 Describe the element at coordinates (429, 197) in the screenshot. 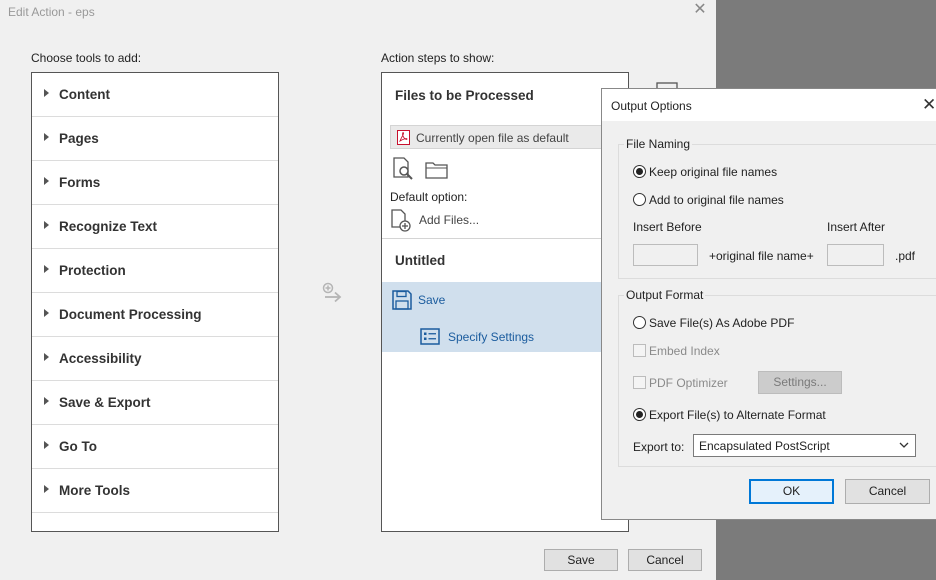

I see `default-option-label: Default option:` at that location.